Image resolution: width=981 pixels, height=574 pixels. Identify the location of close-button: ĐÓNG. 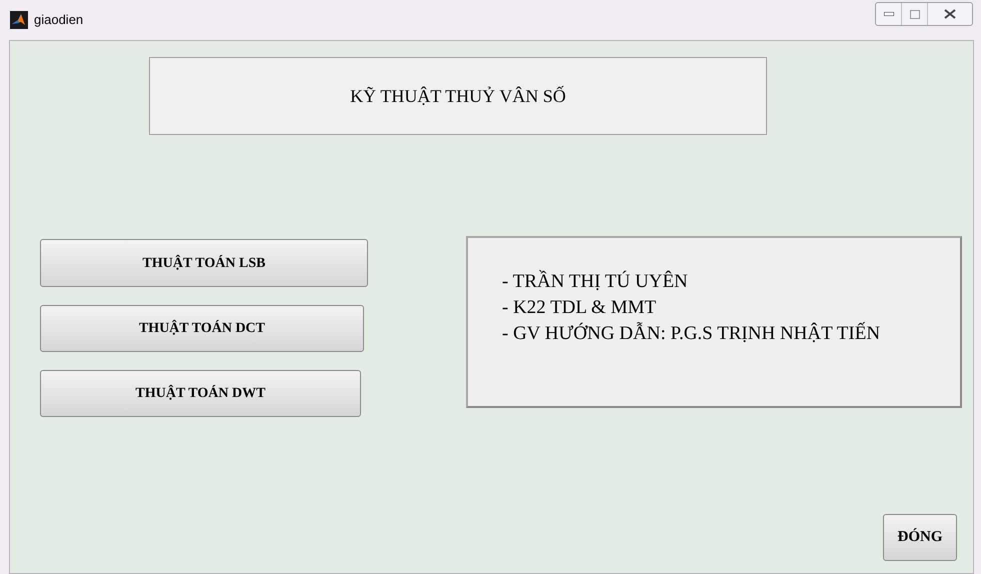
(920, 537).